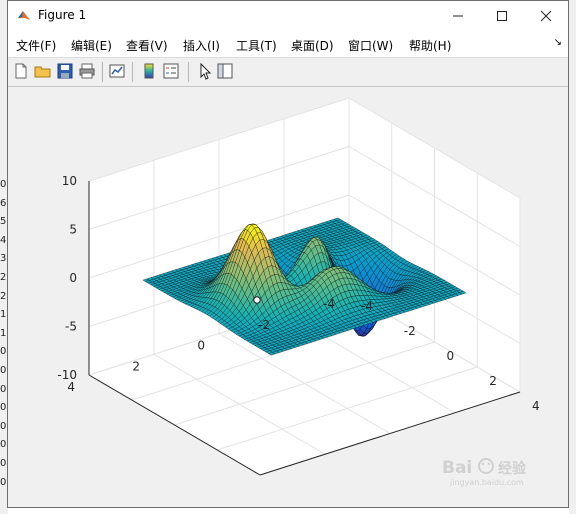 The image size is (576, 514). I want to click on y-tick-label: 2, so click(136, 366).